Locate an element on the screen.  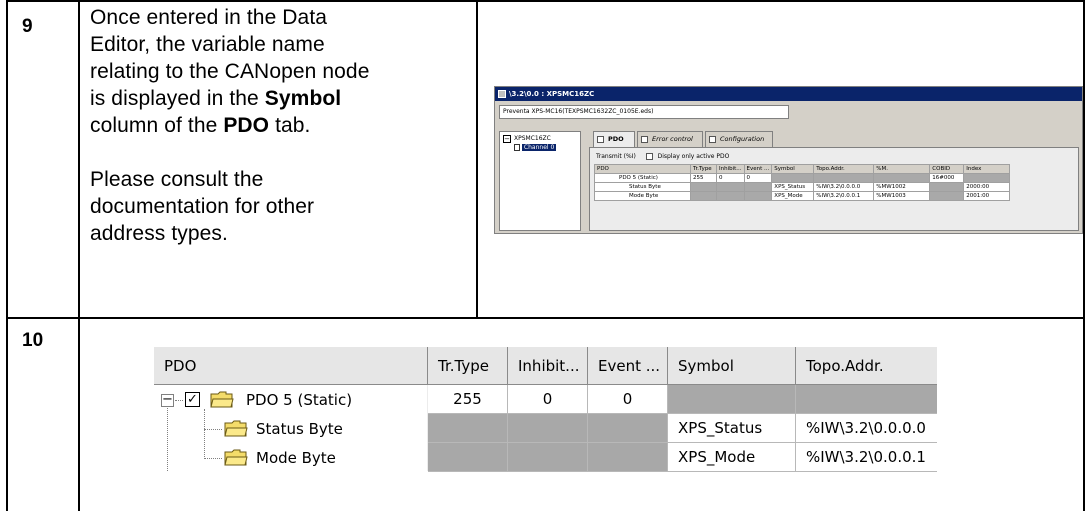
col-header: Symbol is located at coordinates (793, 169).